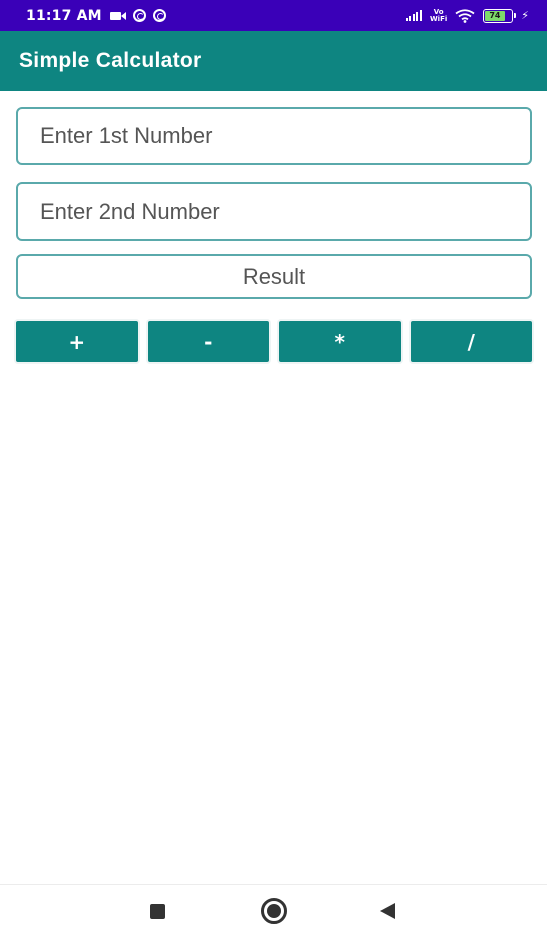 Image resolution: width=547 pixels, height=931 pixels. What do you see at coordinates (340, 341) in the screenshot?
I see `multiply-button: *` at bounding box center [340, 341].